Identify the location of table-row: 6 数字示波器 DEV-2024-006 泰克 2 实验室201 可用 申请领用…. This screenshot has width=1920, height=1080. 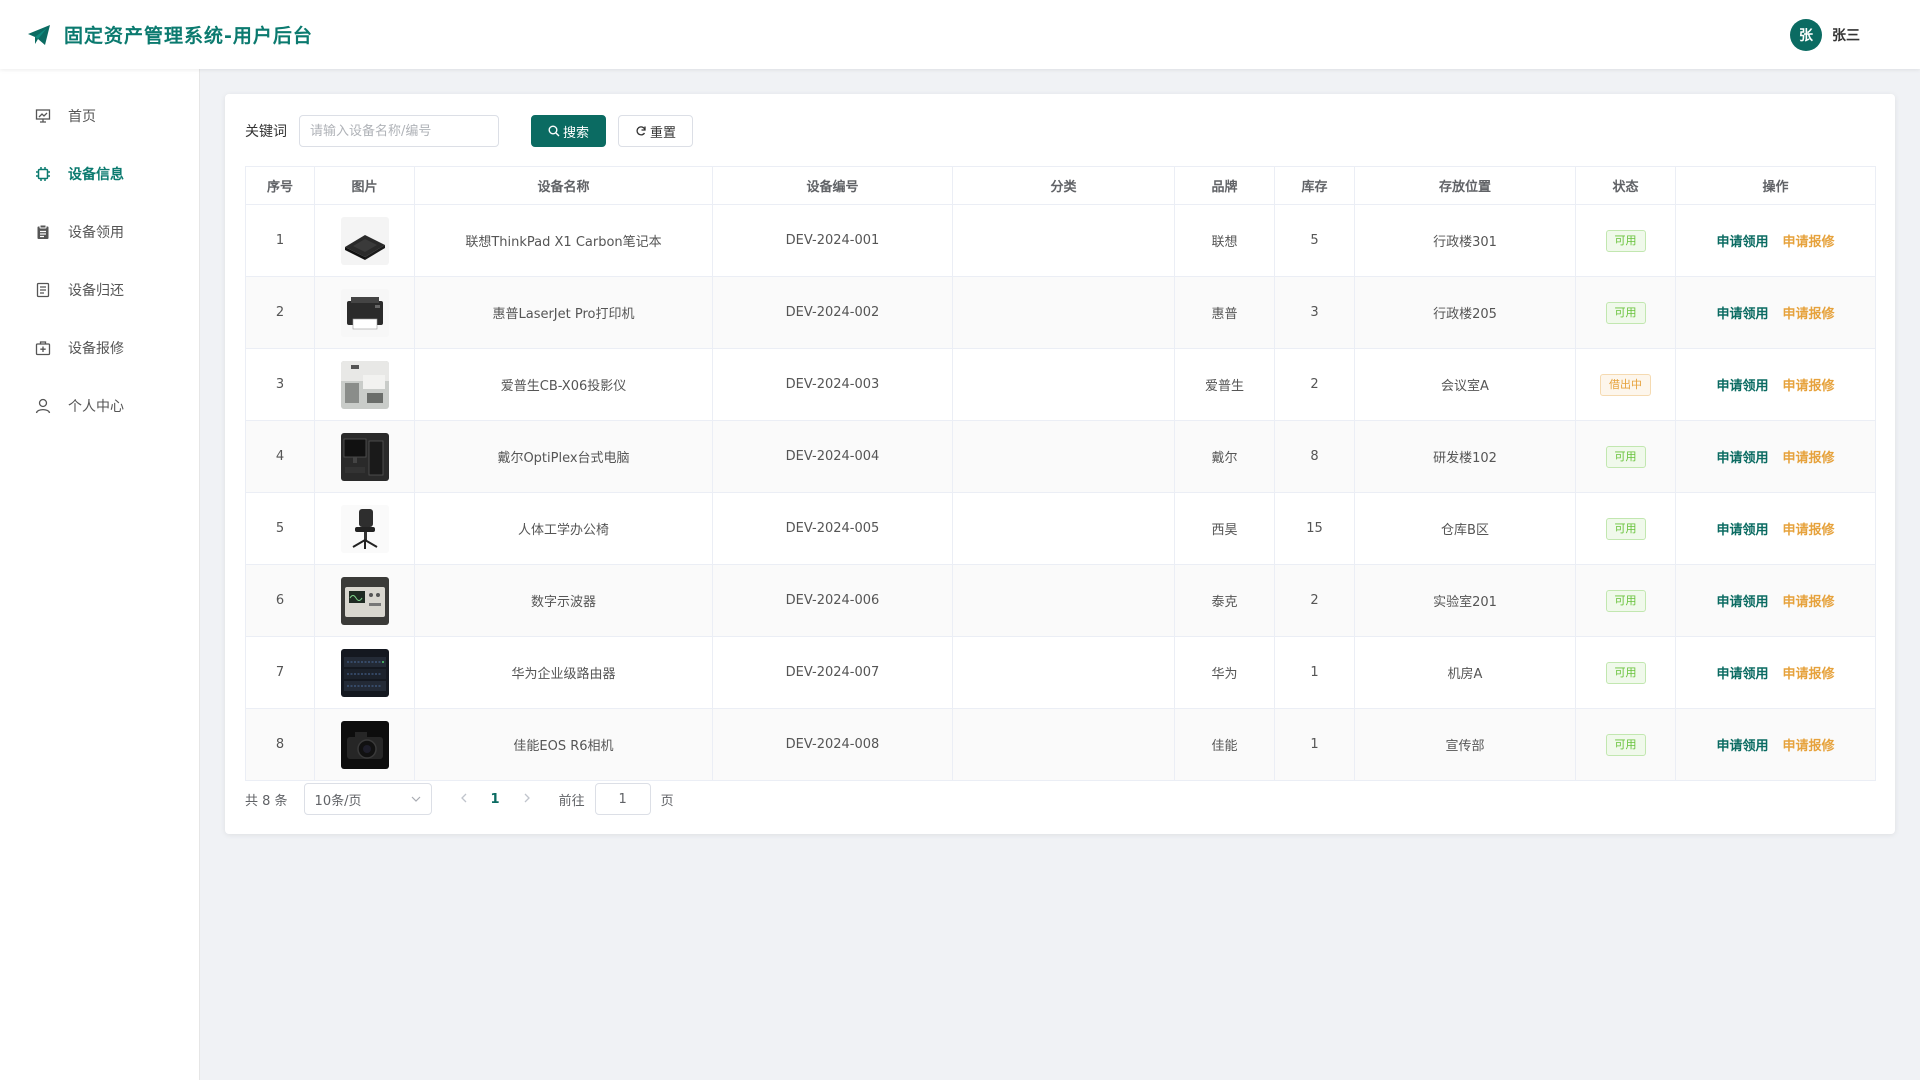
(1060, 600).